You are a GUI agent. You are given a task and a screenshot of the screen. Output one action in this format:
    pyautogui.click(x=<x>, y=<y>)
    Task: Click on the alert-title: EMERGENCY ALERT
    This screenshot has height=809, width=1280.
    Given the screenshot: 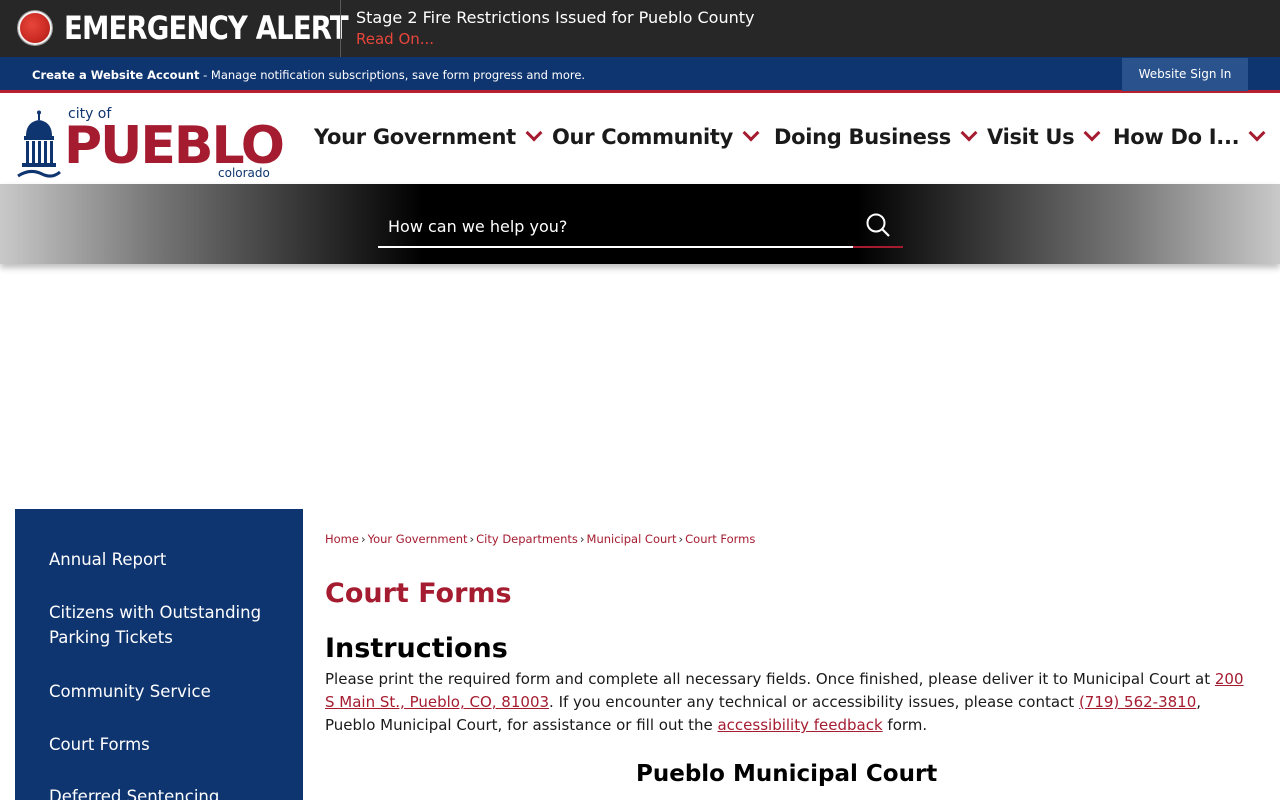 What is the action you would take?
    pyautogui.click(x=206, y=28)
    